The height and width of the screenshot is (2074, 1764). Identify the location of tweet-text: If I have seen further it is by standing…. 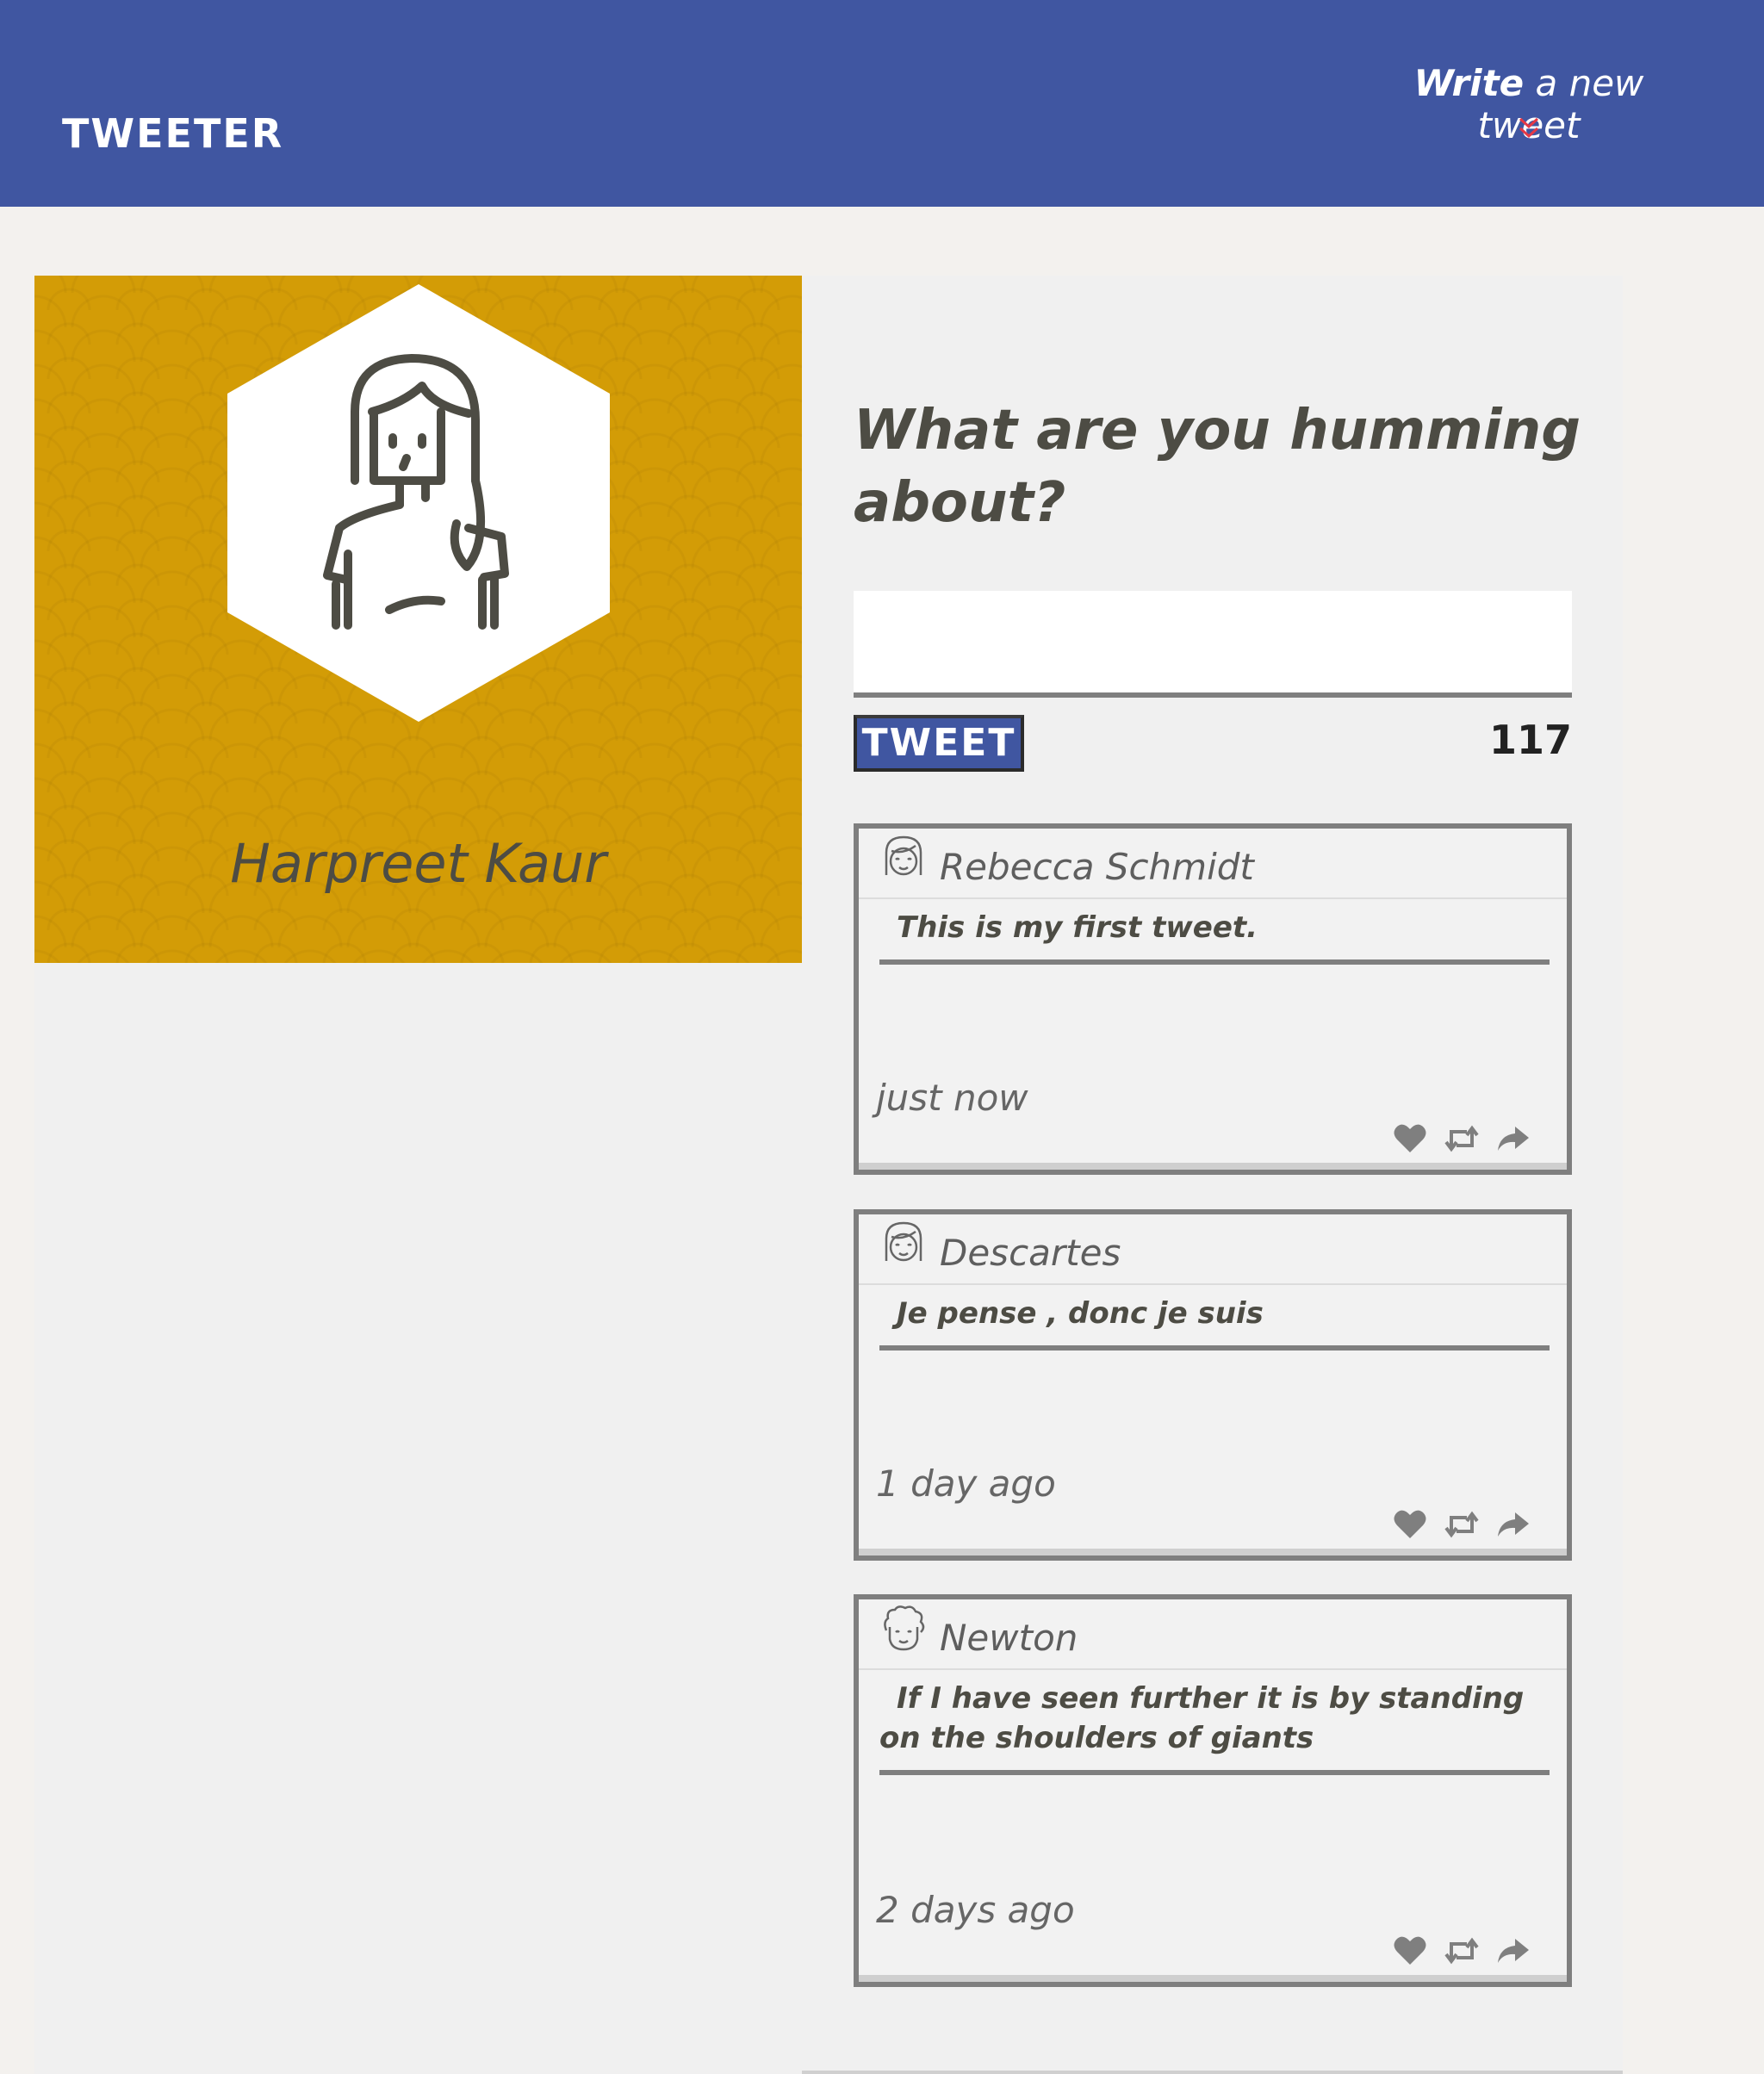
(1214, 1727).